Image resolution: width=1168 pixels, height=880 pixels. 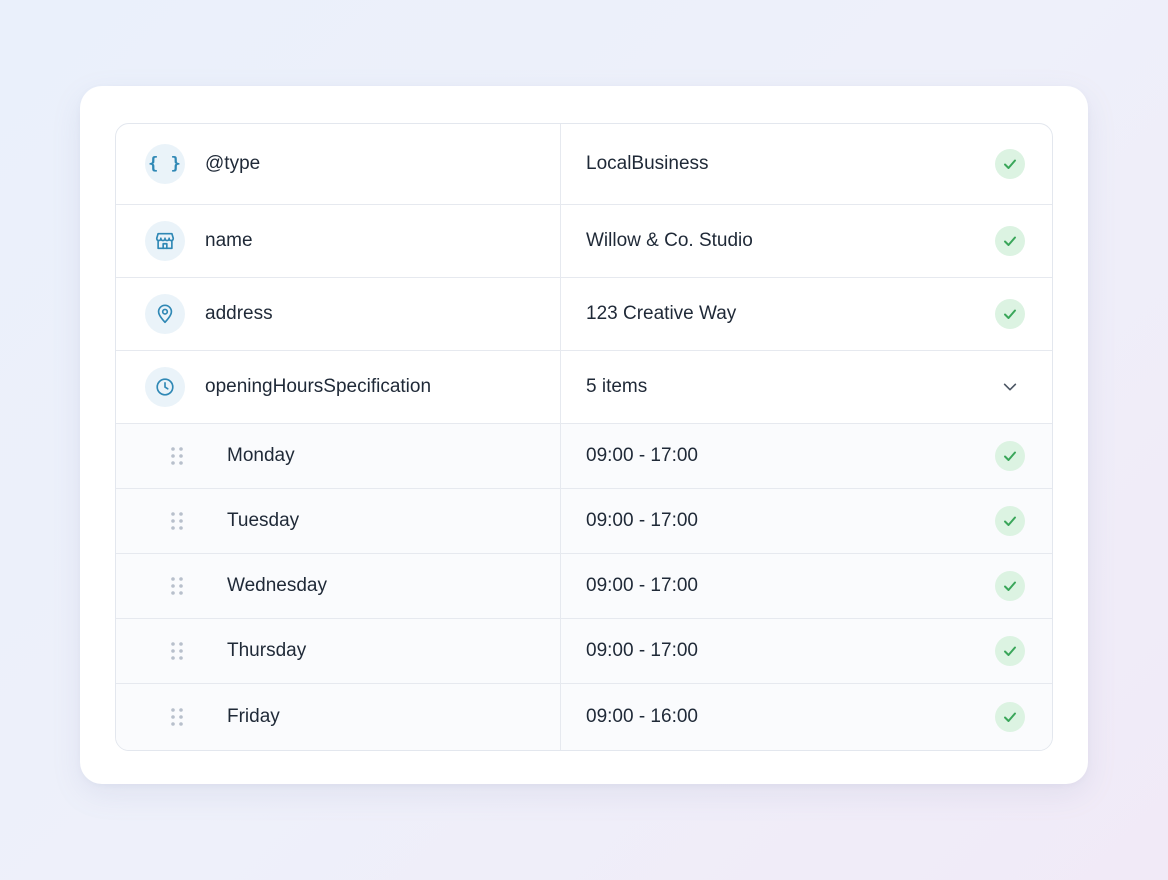 What do you see at coordinates (647, 163) in the screenshot?
I see `property-value: LocalBusiness` at bounding box center [647, 163].